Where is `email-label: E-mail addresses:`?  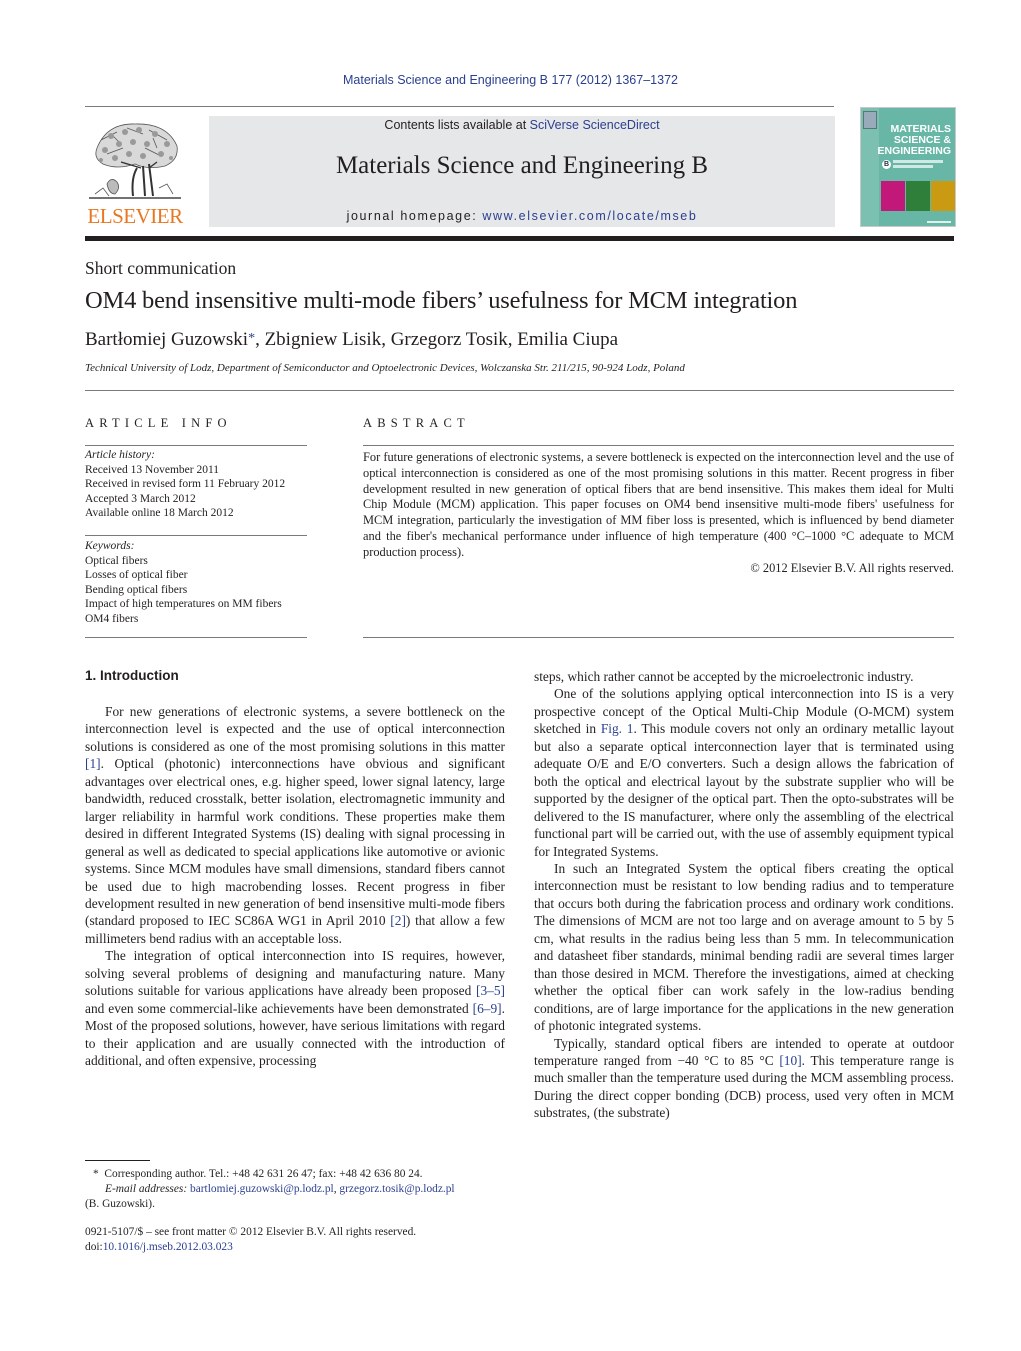
email-label: E-mail addresses: is located at coordinates (146, 1189).